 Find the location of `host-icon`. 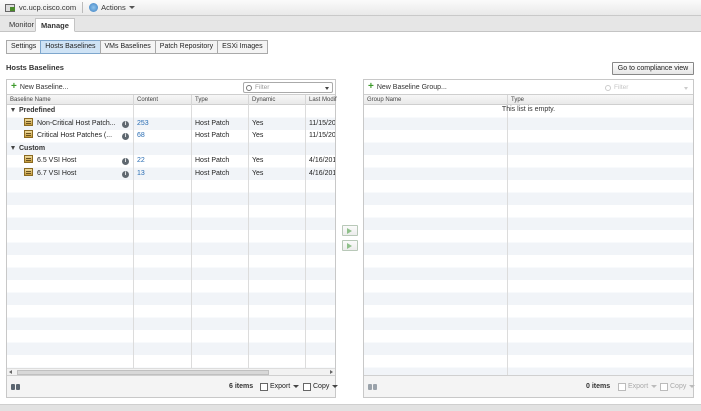

host-icon is located at coordinates (10, 7).